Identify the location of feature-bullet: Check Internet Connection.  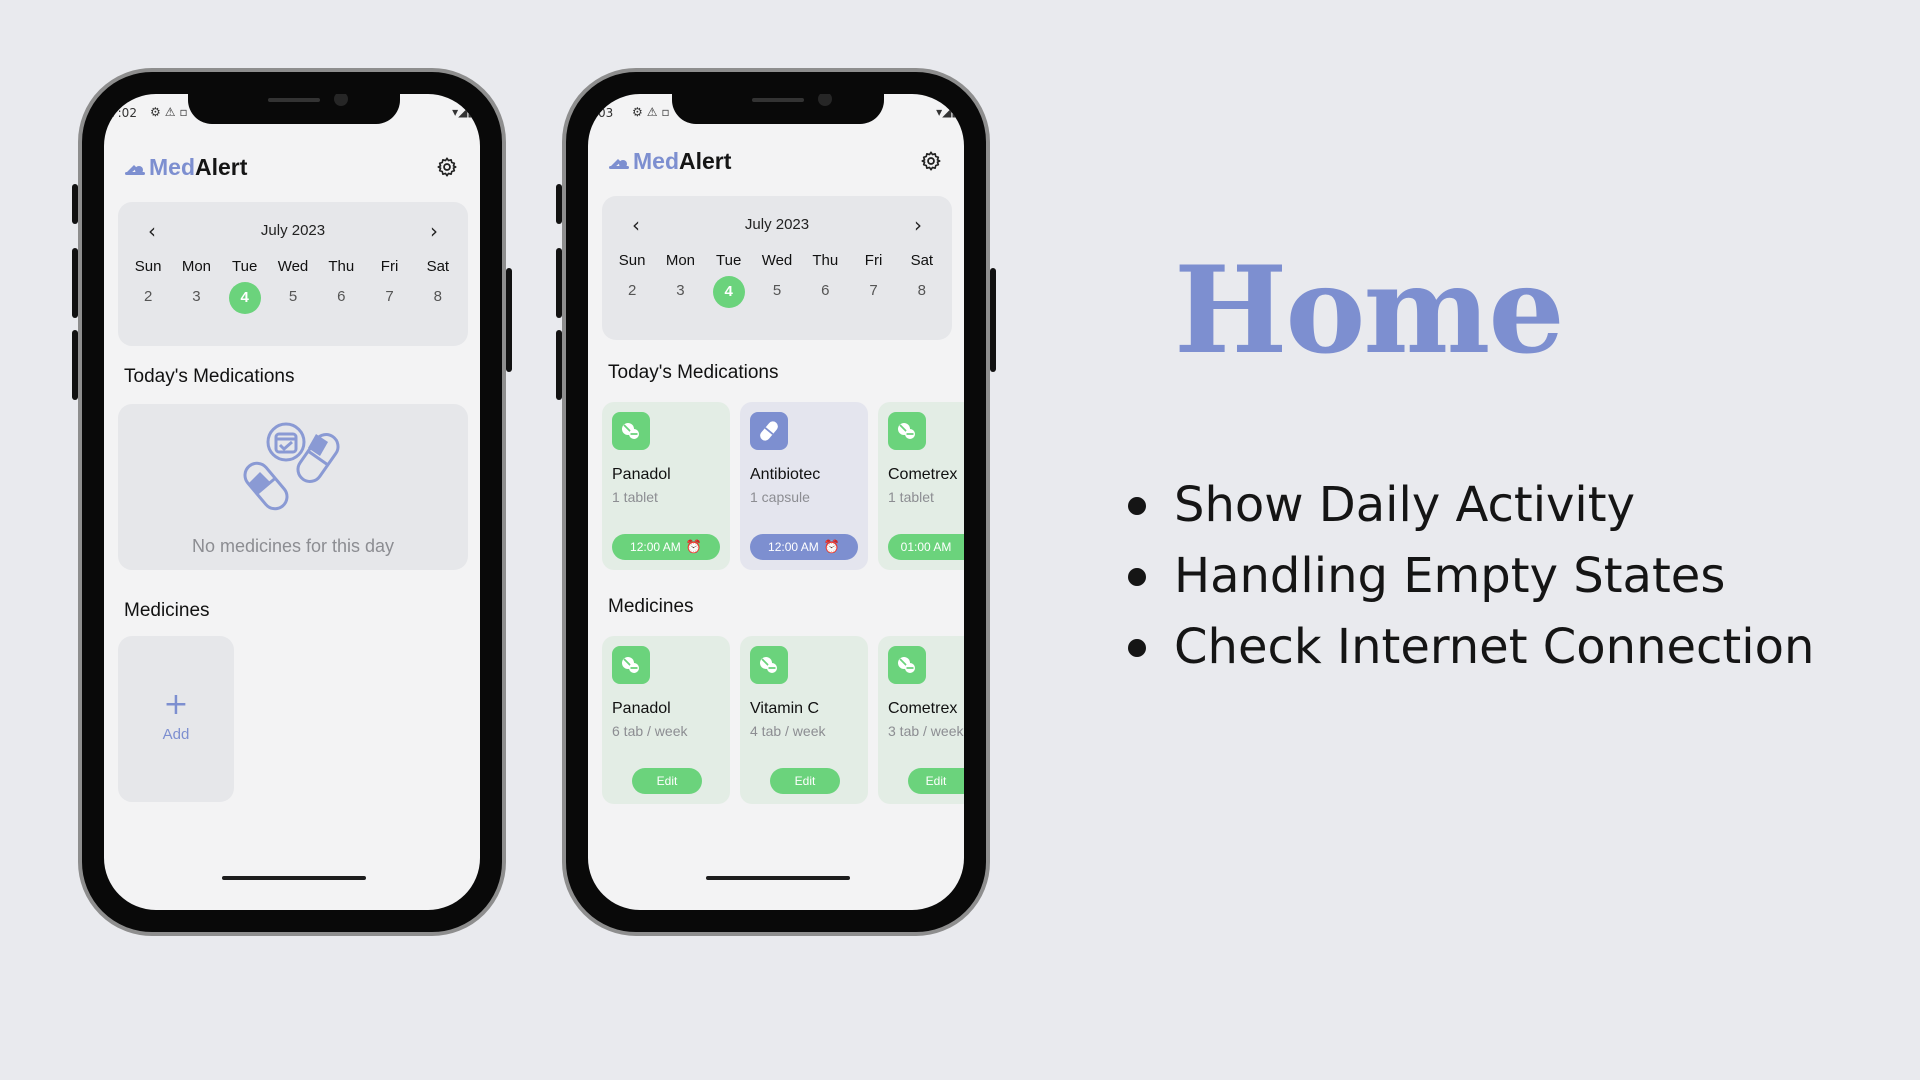
(1471, 647).